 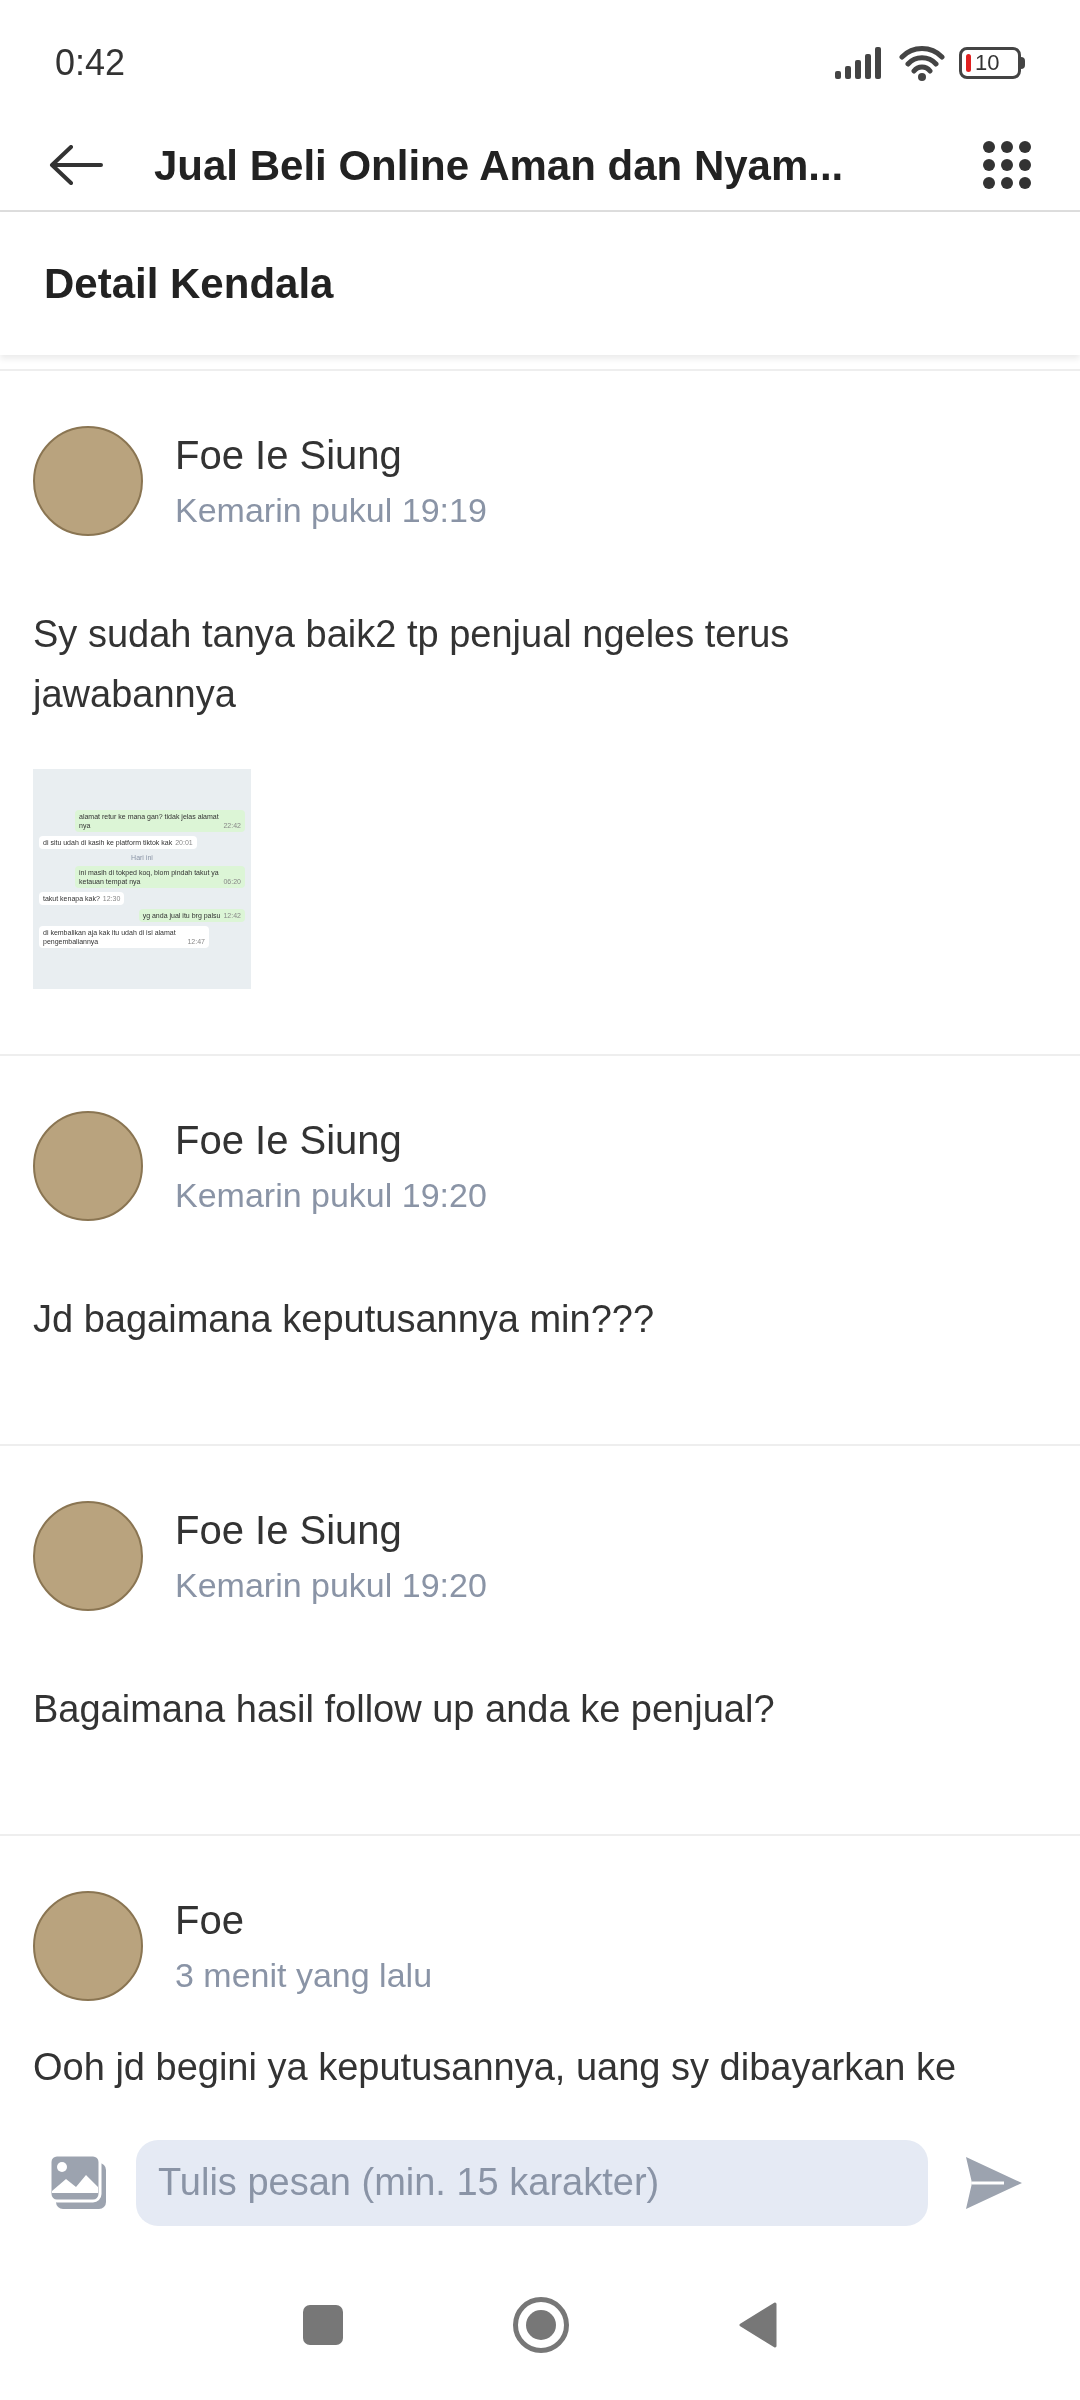 I want to click on message-time: Kemarin pukul 19:19, so click(x=331, y=510).